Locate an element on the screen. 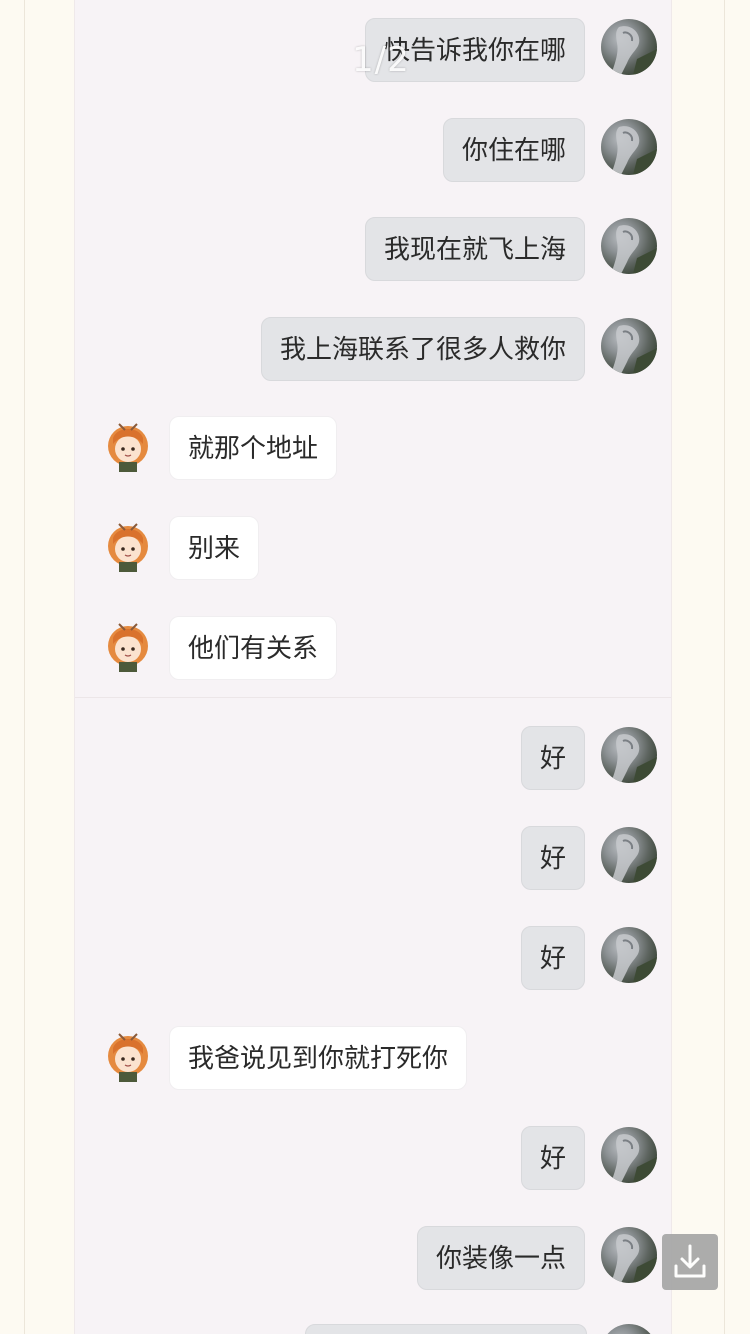  message-bubble: 我上海联系了很多人救你 is located at coordinates (422, 349).